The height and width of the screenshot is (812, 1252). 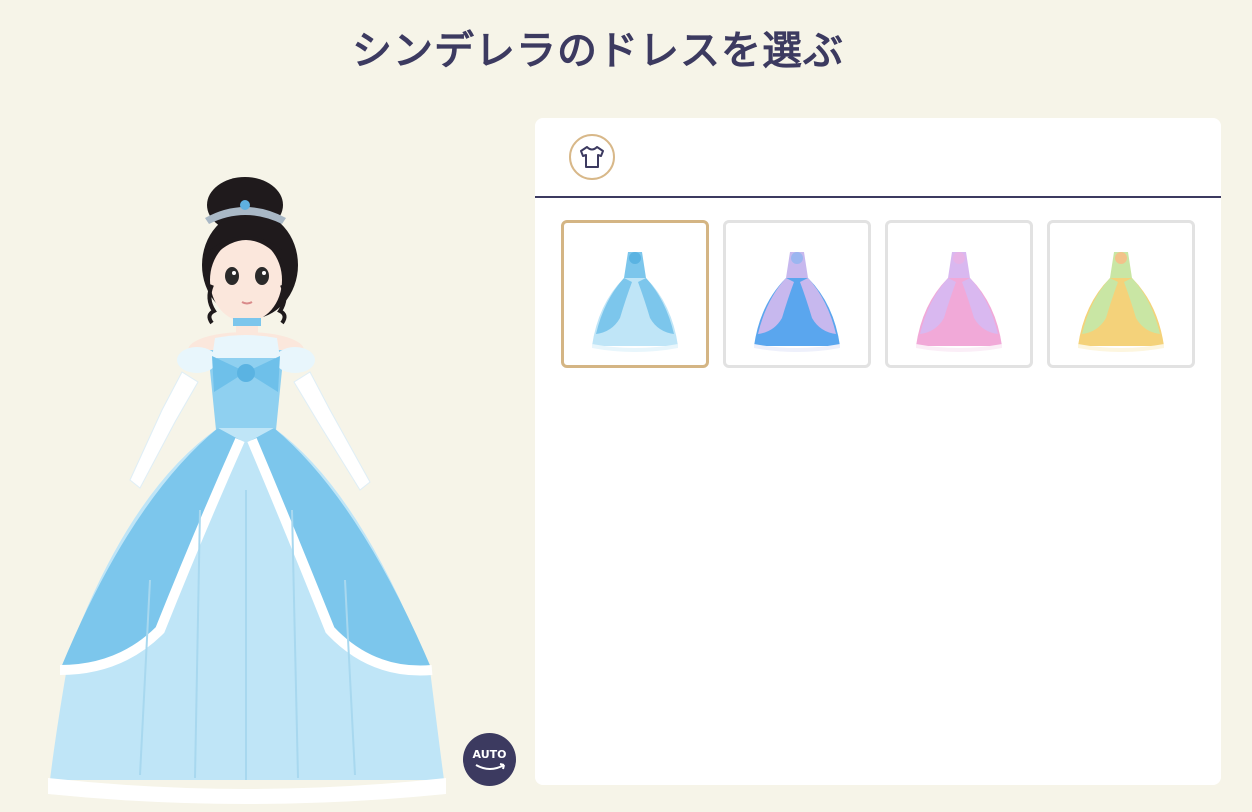 I want to click on category-tab-bar, so click(x=878, y=158).